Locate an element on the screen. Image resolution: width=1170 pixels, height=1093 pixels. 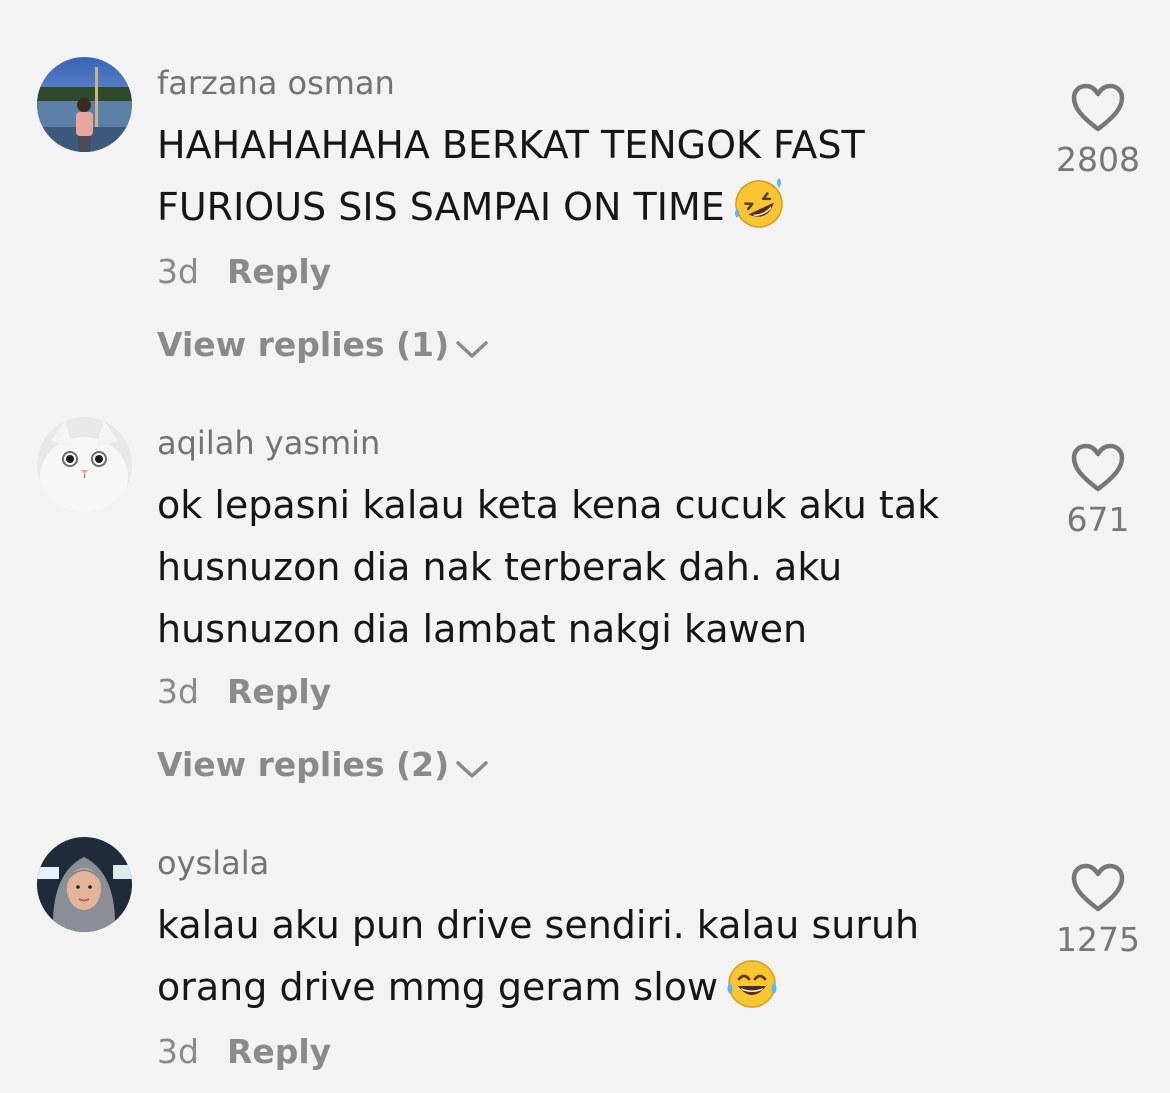
avatar-photo-cat is located at coordinates (84, 464).